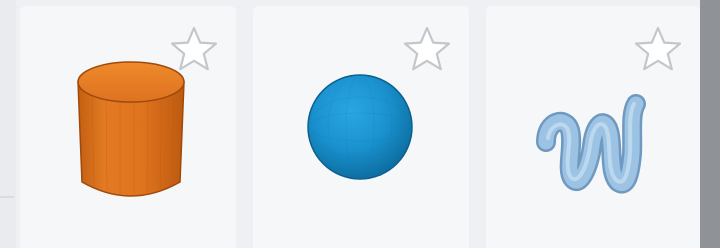 The width and height of the screenshot is (720, 248). What do you see at coordinates (7, 197) in the screenshot?
I see `divider` at bounding box center [7, 197].